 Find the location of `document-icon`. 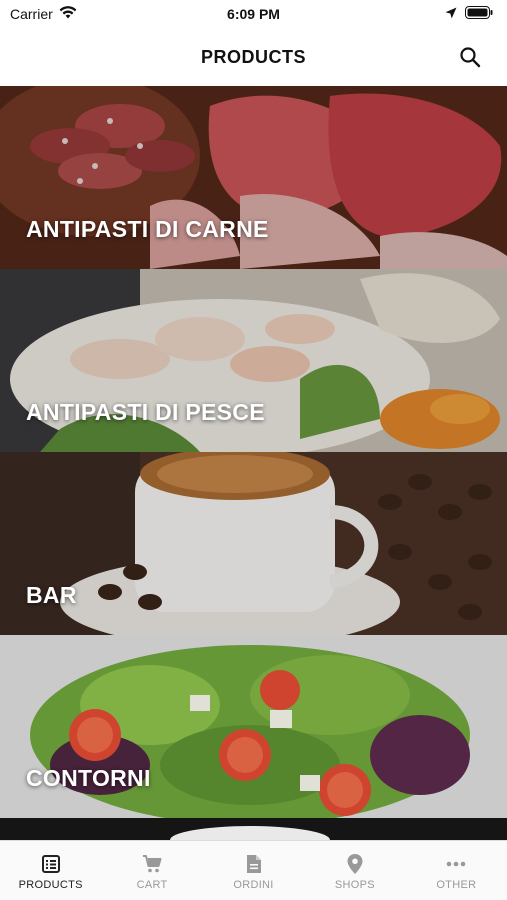

document-icon is located at coordinates (254, 864).